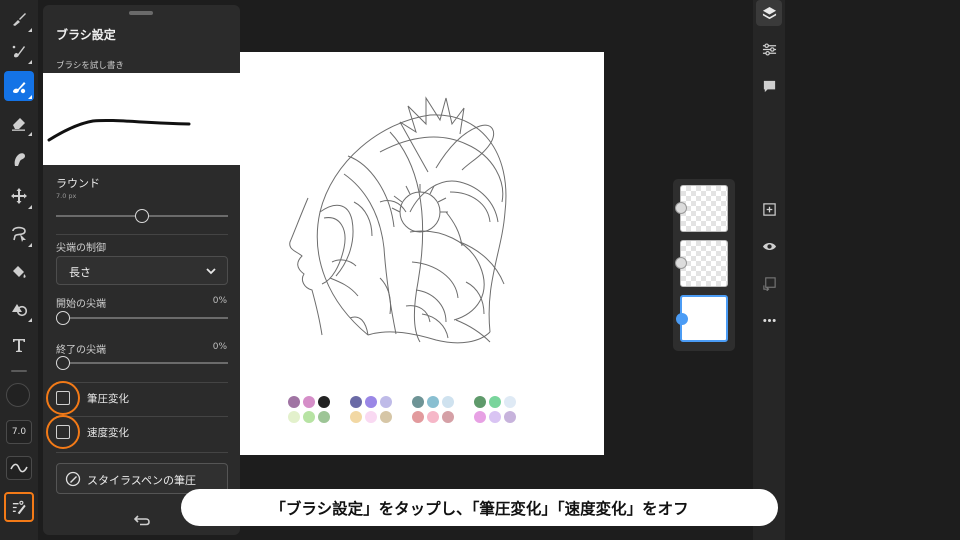 This screenshot has height=540, width=960. What do you see at coordinates (18, 395) in the screenshot?
I see `color-picker` at bounding box center [18, 395].